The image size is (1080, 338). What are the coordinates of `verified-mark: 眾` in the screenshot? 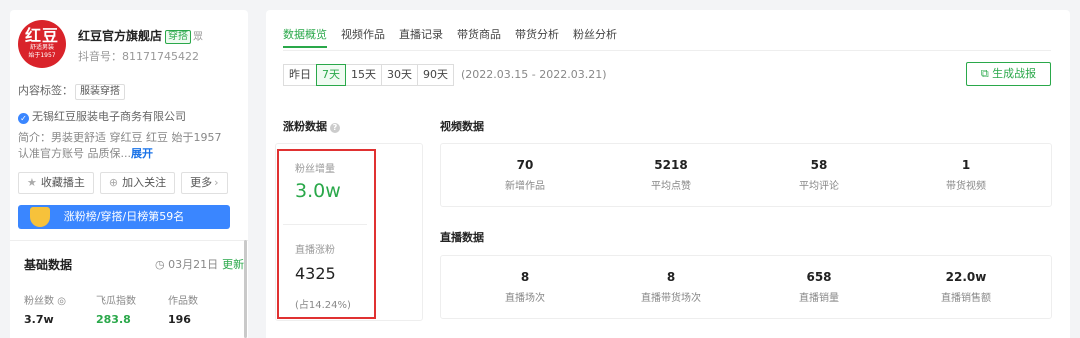 It's located at (198, 37).